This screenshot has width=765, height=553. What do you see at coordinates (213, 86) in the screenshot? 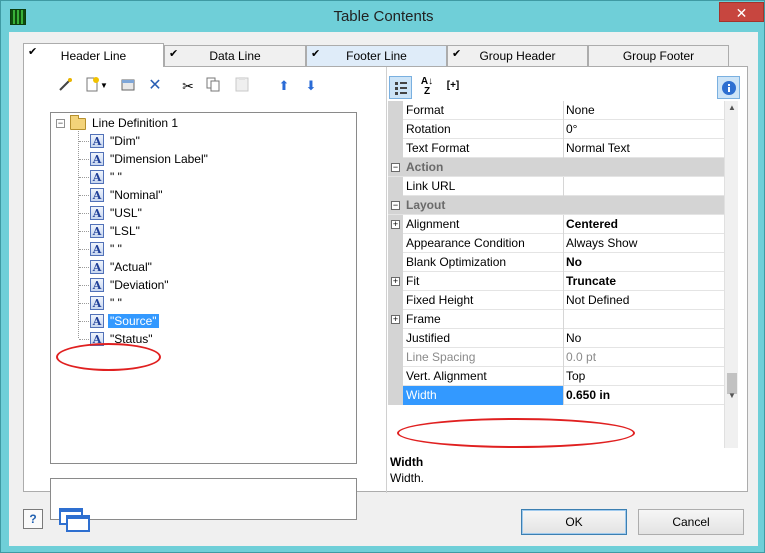
I see `copy-icon` at bounding box center [213, 86].